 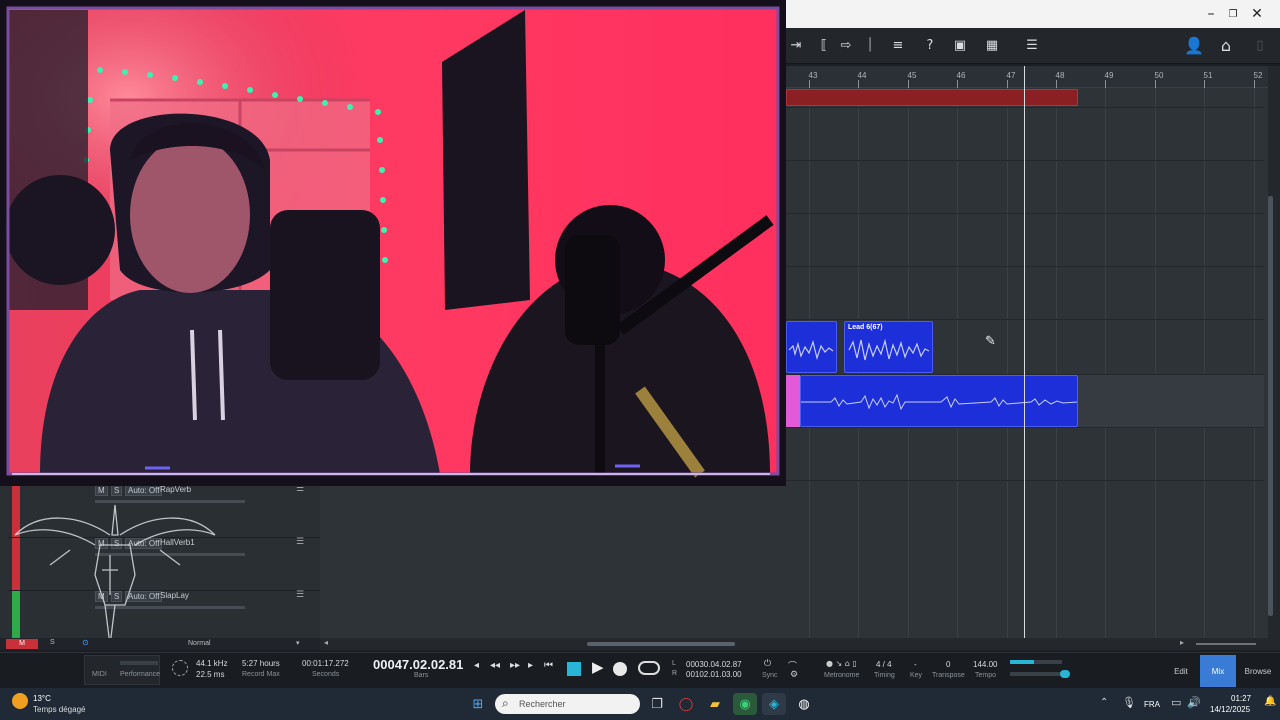 What do you see at coordinates (85, 642) in the screenshot?
I see `monitor-icon: ⊙` at bounding box center [85, 642].